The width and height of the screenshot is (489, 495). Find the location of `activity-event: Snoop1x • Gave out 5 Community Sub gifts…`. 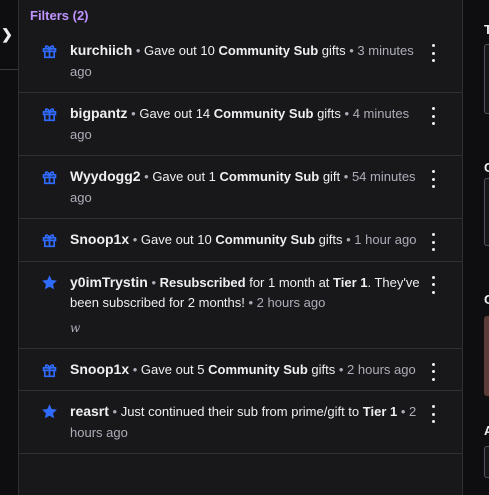

activity-event: Snoop1x • Gave out 5 Community Sub gifts… is located at coordinates (240, 370).